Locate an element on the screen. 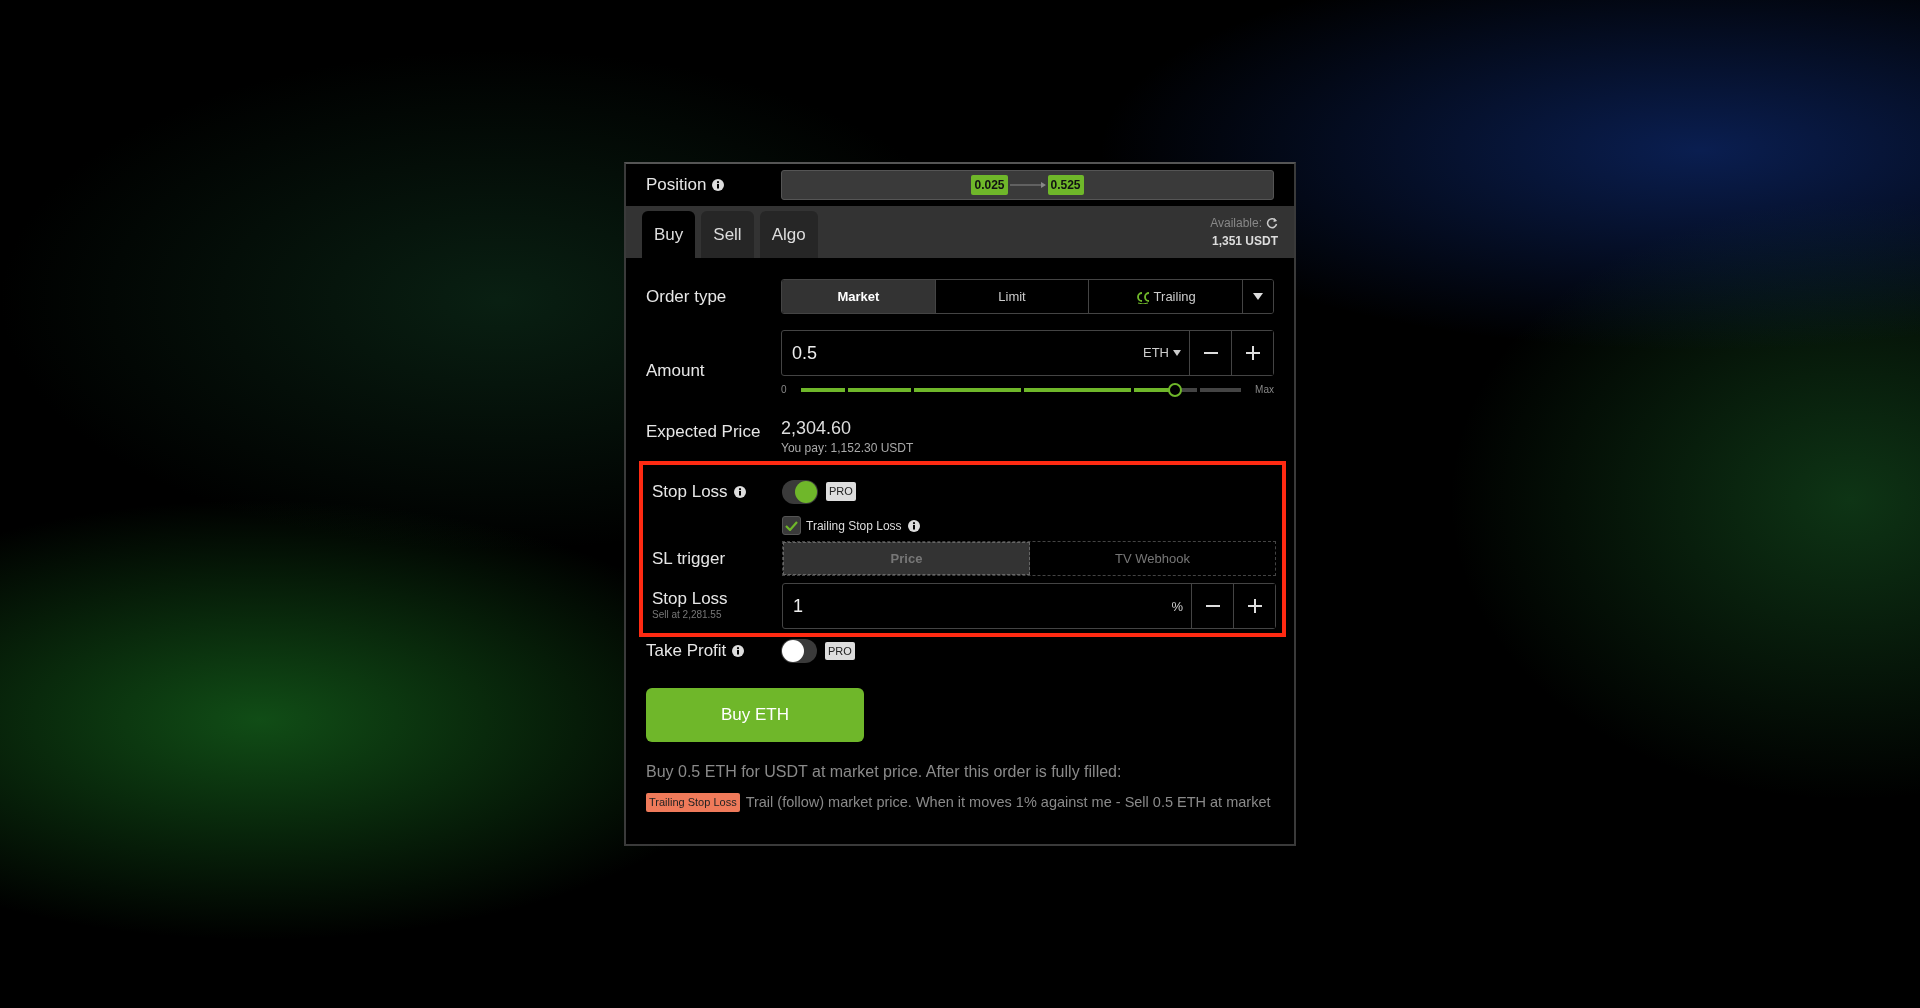 The image size is (1920, 1008). order-tab: Sell is located at coordinates (727, 234).